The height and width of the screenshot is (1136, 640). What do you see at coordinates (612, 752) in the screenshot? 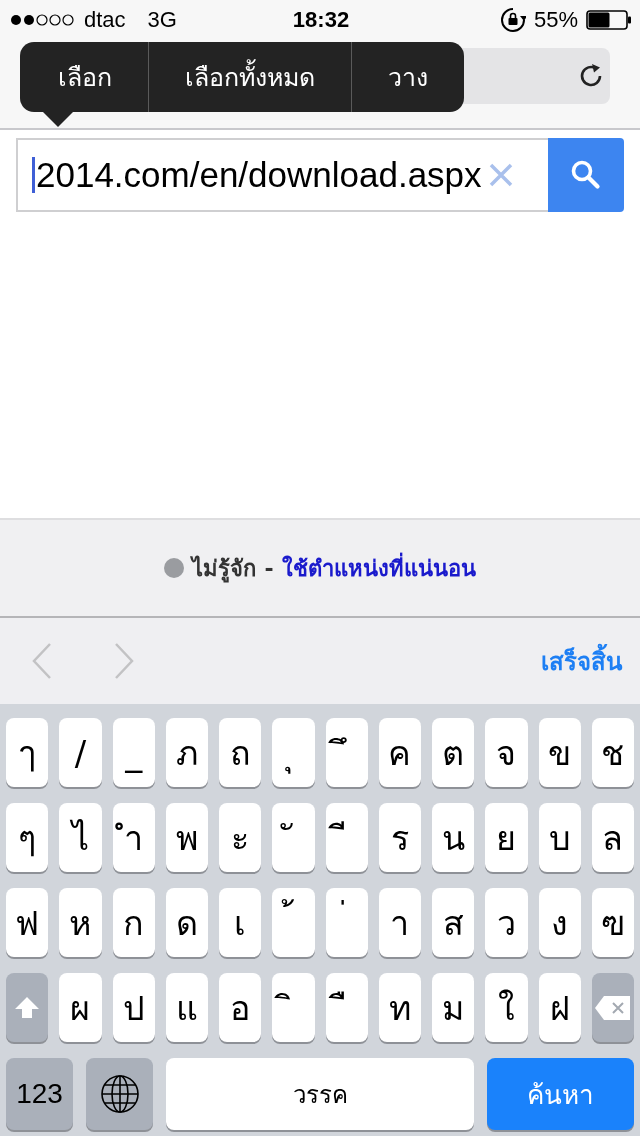
I see `keyboard-key: ช` at bounding box center [612, 752].